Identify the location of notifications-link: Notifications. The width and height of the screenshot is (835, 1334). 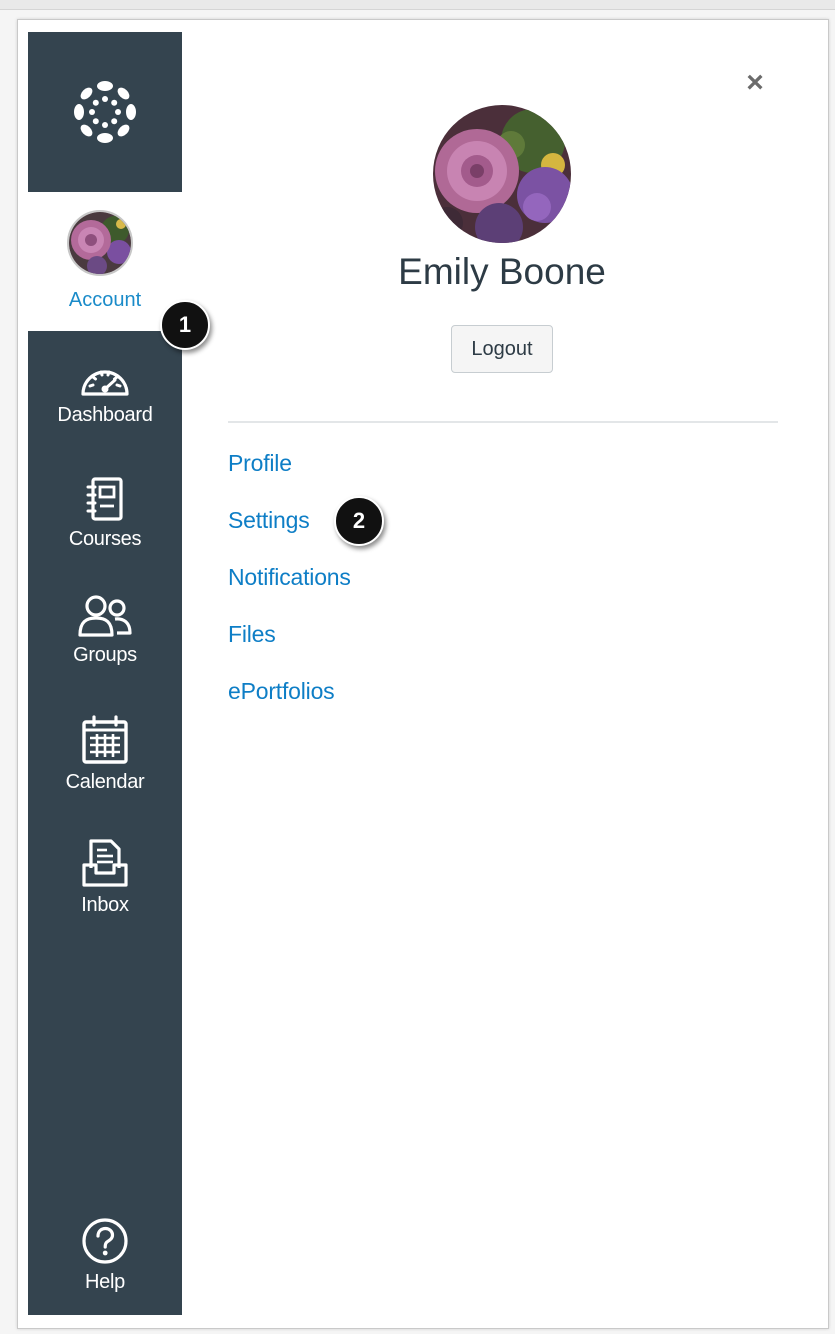
(289, 588).